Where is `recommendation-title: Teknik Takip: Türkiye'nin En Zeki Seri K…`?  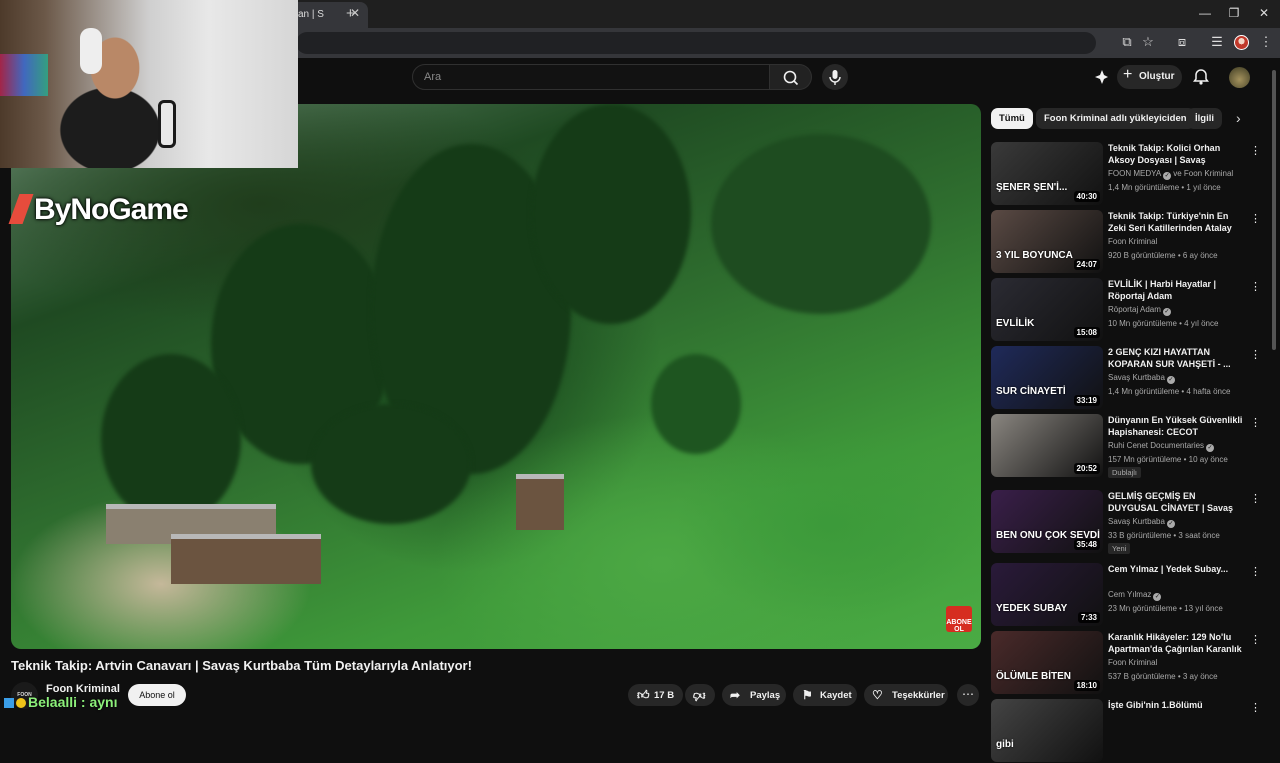 recommendation-title: Teknik Takip: Türkiye'nin En Zeki Seri K… is located at coordinates (1175, 223).